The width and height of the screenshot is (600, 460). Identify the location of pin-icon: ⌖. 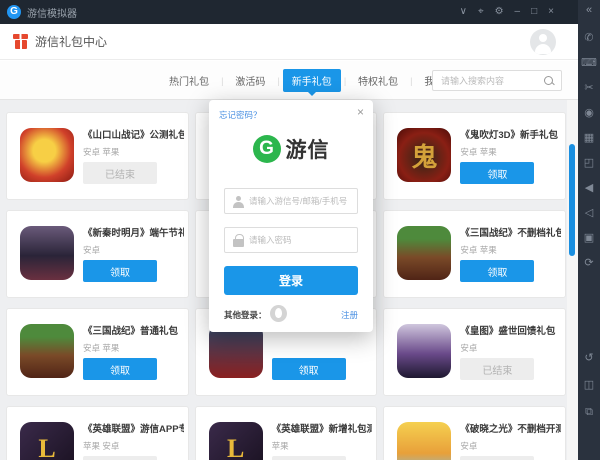
(481, 12).